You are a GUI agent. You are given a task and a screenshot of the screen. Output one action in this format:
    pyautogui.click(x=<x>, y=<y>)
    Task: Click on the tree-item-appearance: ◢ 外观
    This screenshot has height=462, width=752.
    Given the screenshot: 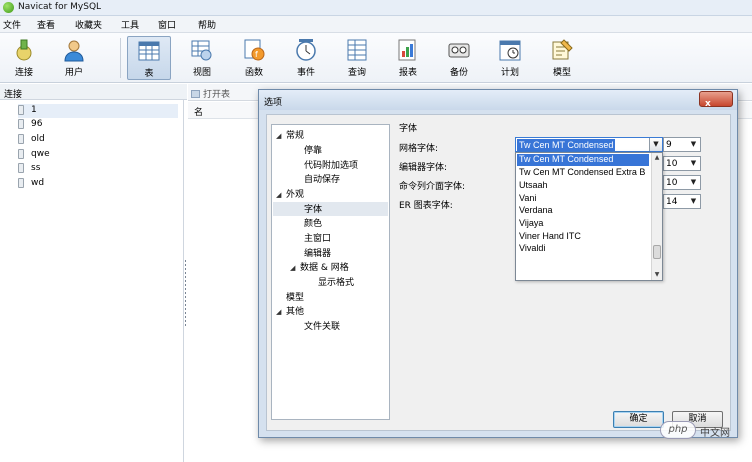 What is the action you would take?
    pyautogui.click(x=290, y=194)
    